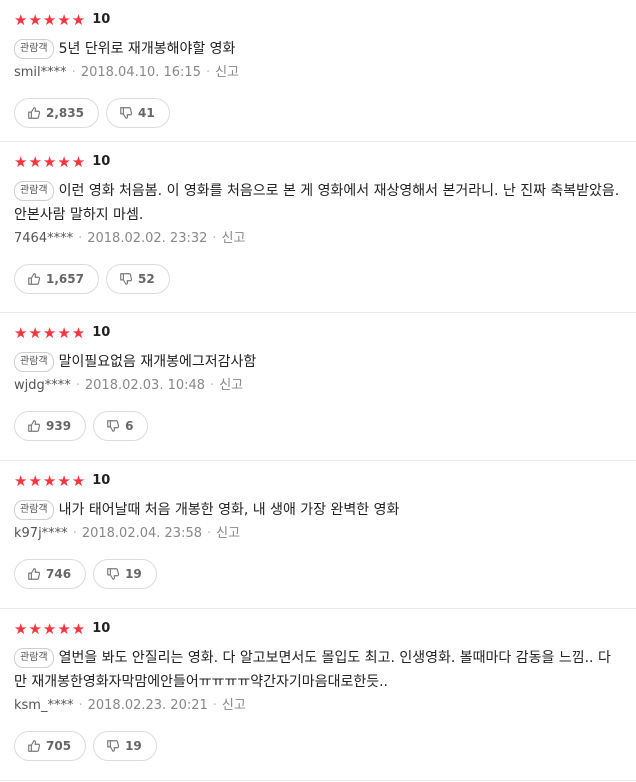 The height and width of the screenshot is (782, 636). What do you see at coordinates (325, 362) in the screenshot?
I see `review-body: 관람객 말이필요없음 재개봉에그저감사함` at bounding box center [325, 362].